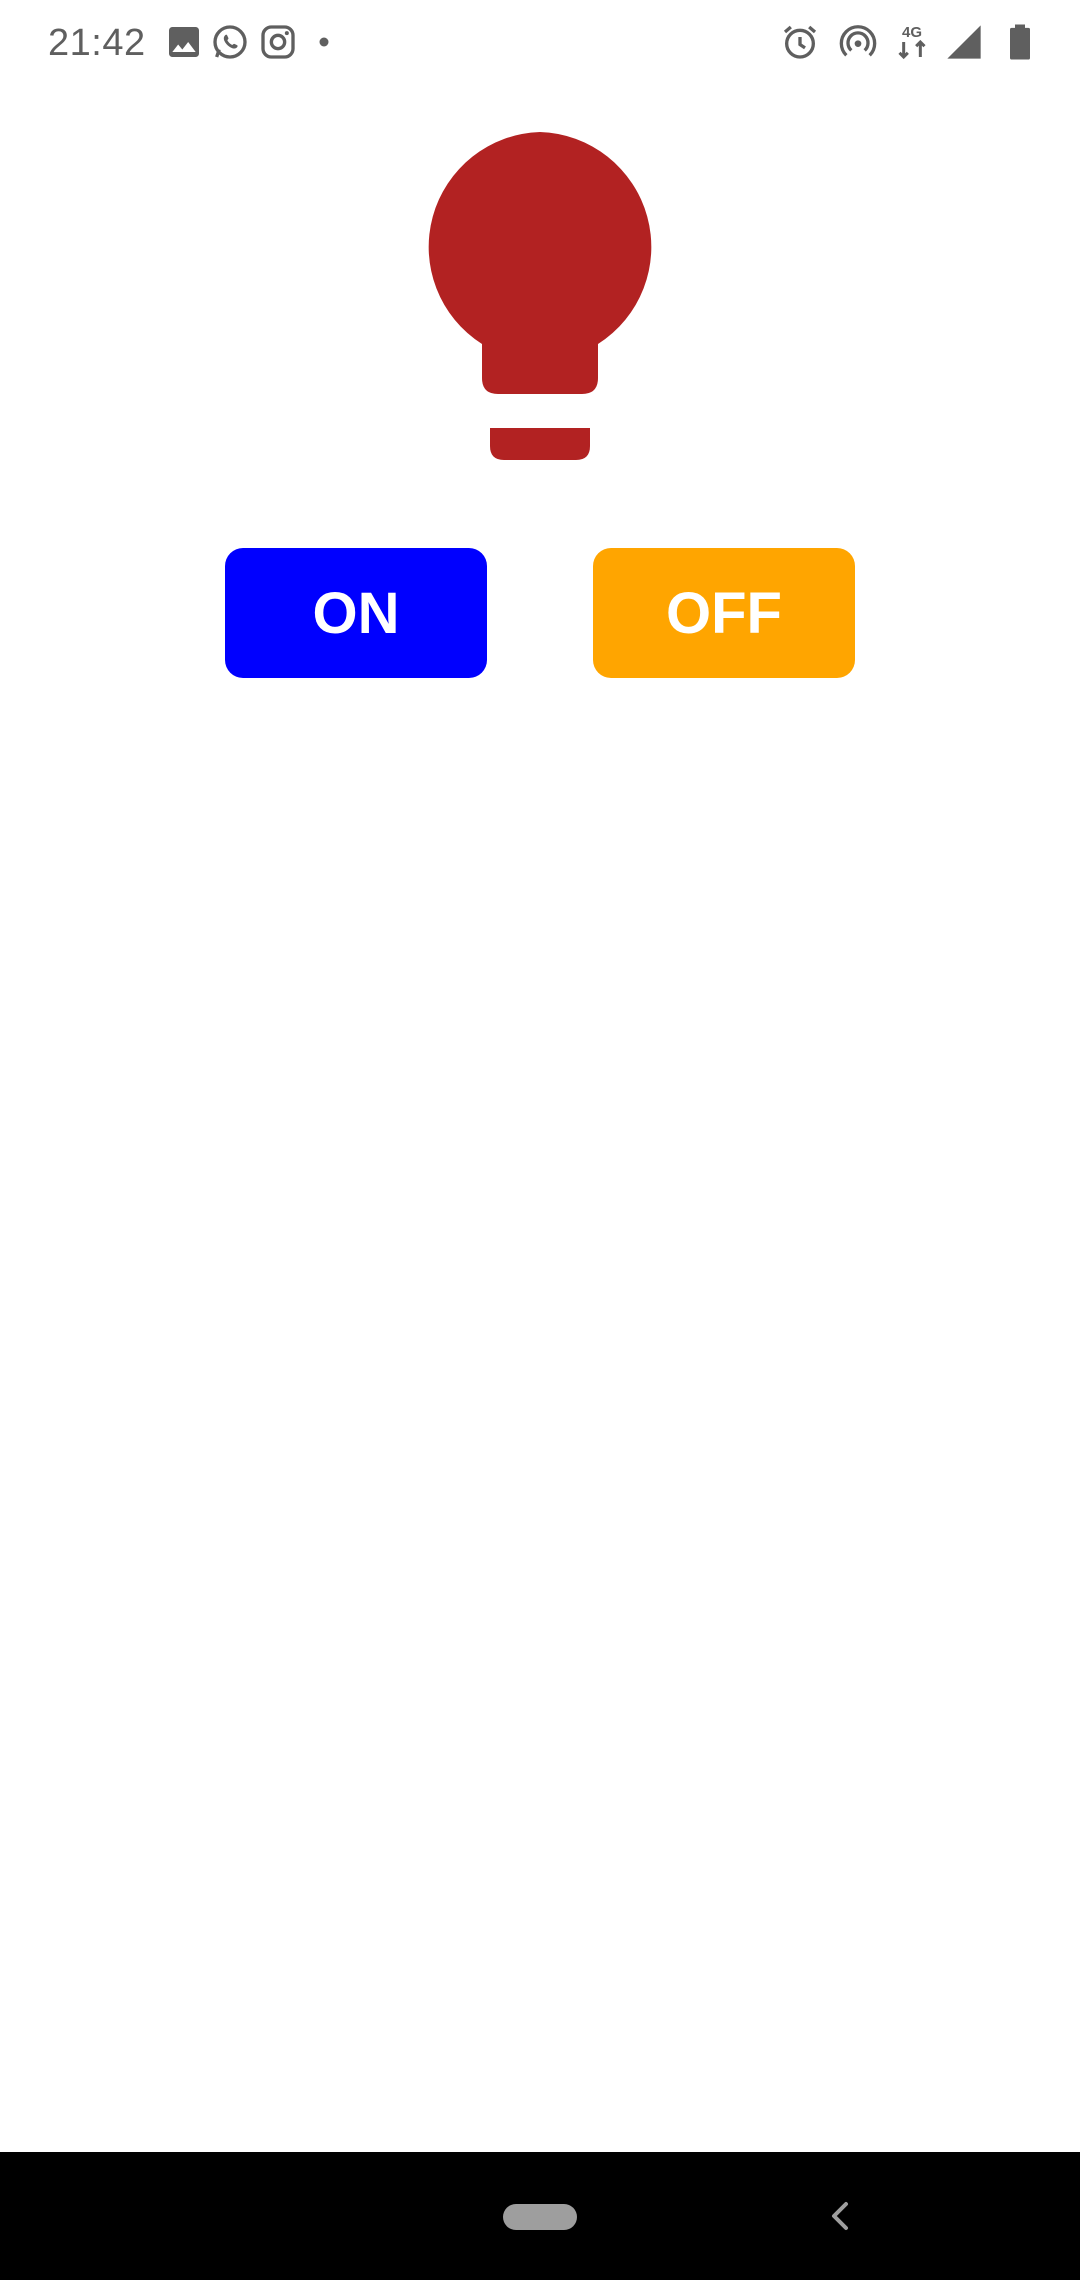  Describe the element at coordinates (230, 42) in the screenshot. I see `whatsapp-icon` at that location.